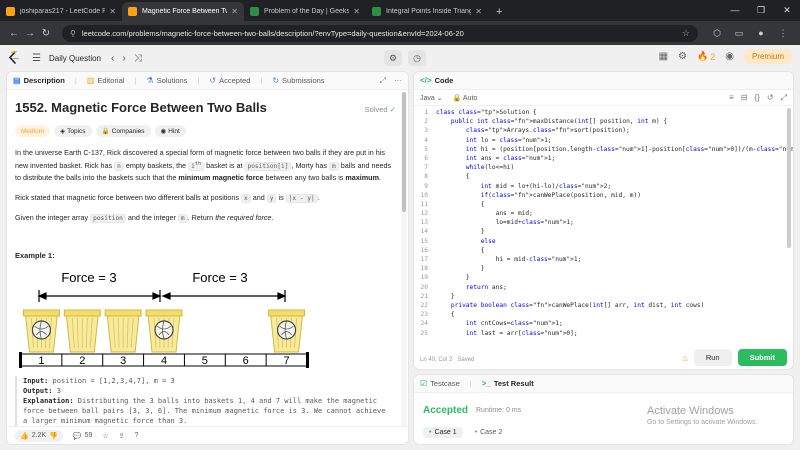  I want to click on premium-button: Premium, so click(767, 56).